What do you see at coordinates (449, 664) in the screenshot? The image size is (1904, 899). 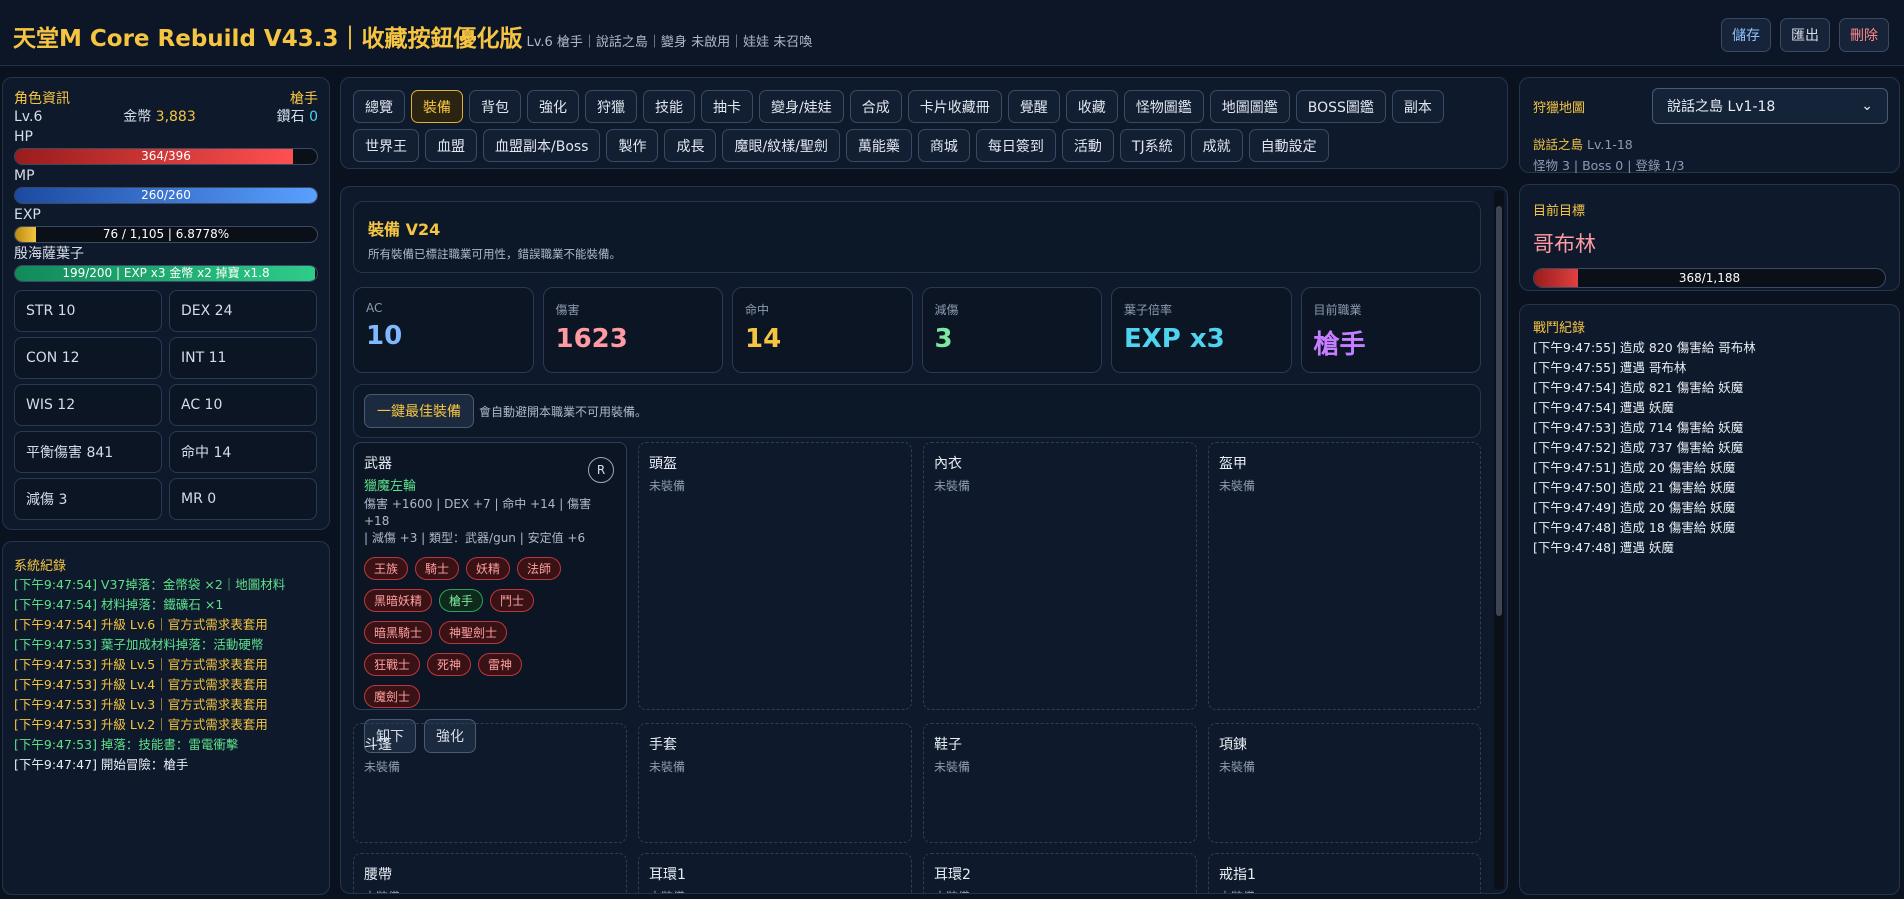 I see `class-badge: 死神` at bounding box center [449, 664].